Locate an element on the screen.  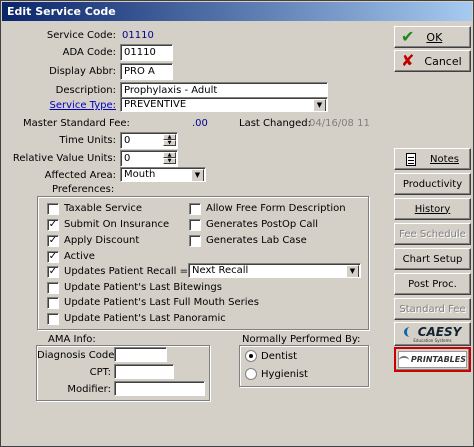
service-code-label: Service Code: is located at coordinates (81, 35).